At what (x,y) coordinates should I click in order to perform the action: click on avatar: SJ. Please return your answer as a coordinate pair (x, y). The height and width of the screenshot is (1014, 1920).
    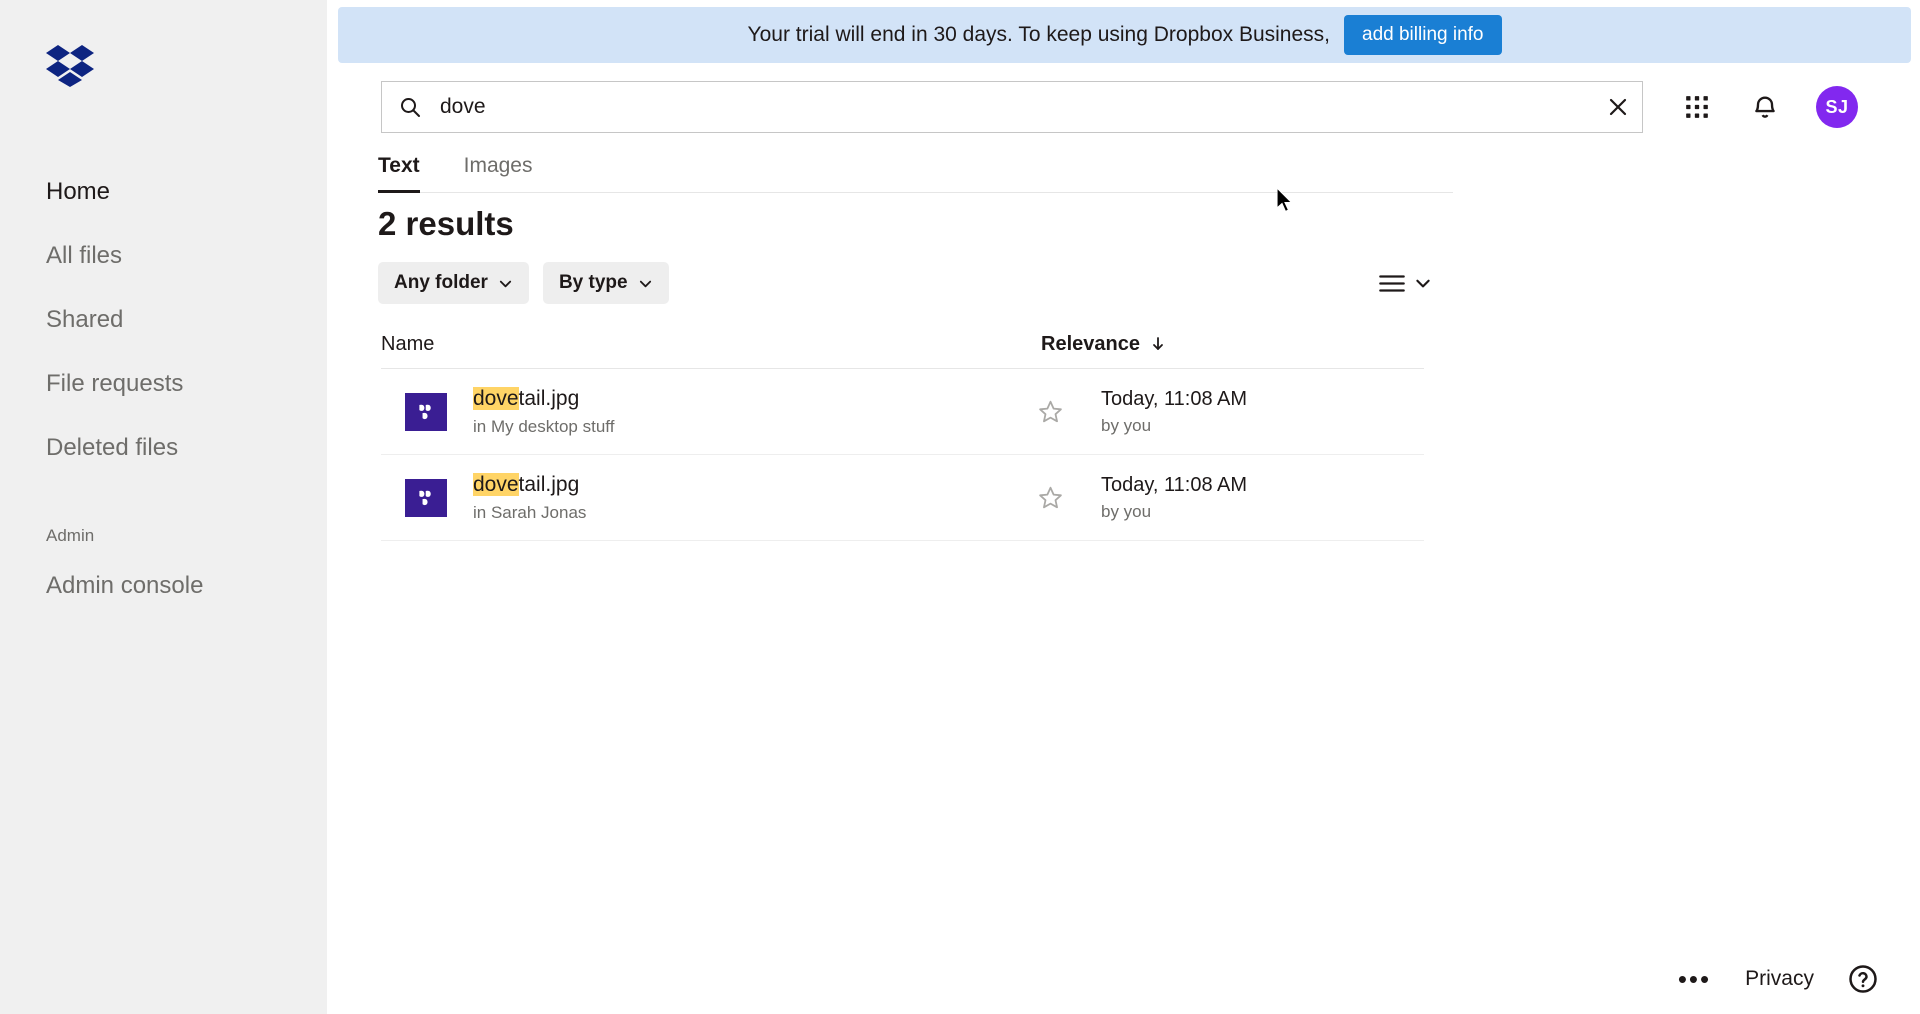
    Looking at the image, I should click on (1837, 107).